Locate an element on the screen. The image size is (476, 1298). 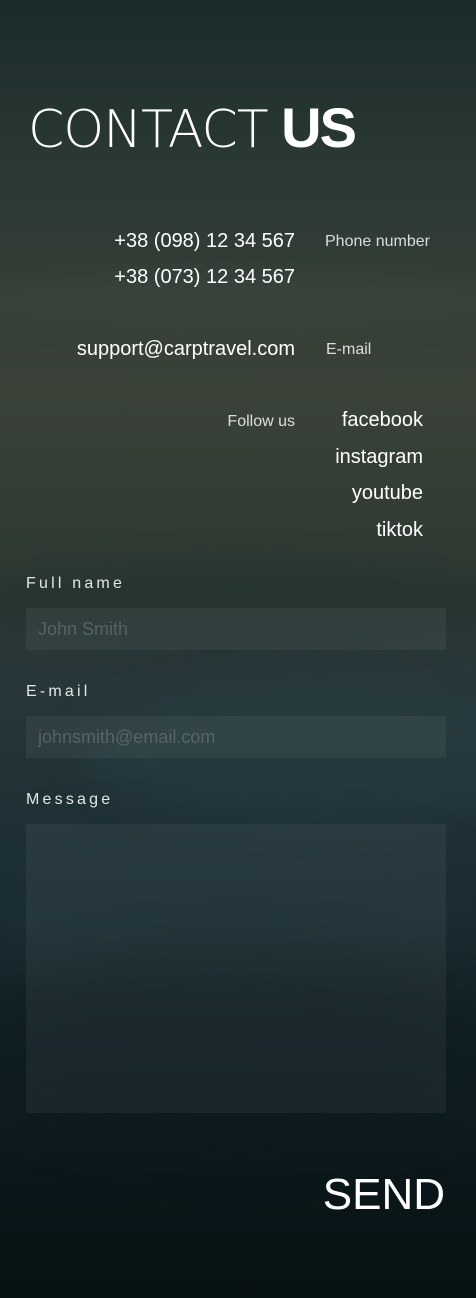
phone-link-1: +38 (098) 12 34 567 is located at coordinates (204, 241).